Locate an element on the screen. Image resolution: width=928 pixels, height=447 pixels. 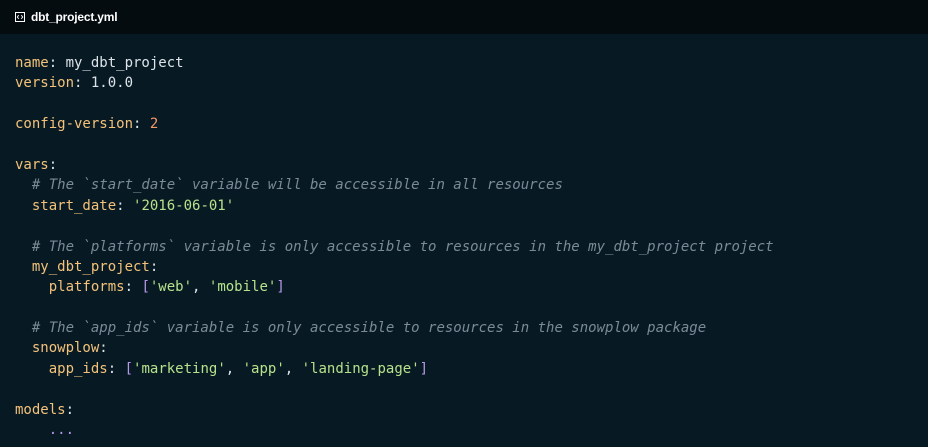
yaml-key-models: models is located at coordinates (40, 409).